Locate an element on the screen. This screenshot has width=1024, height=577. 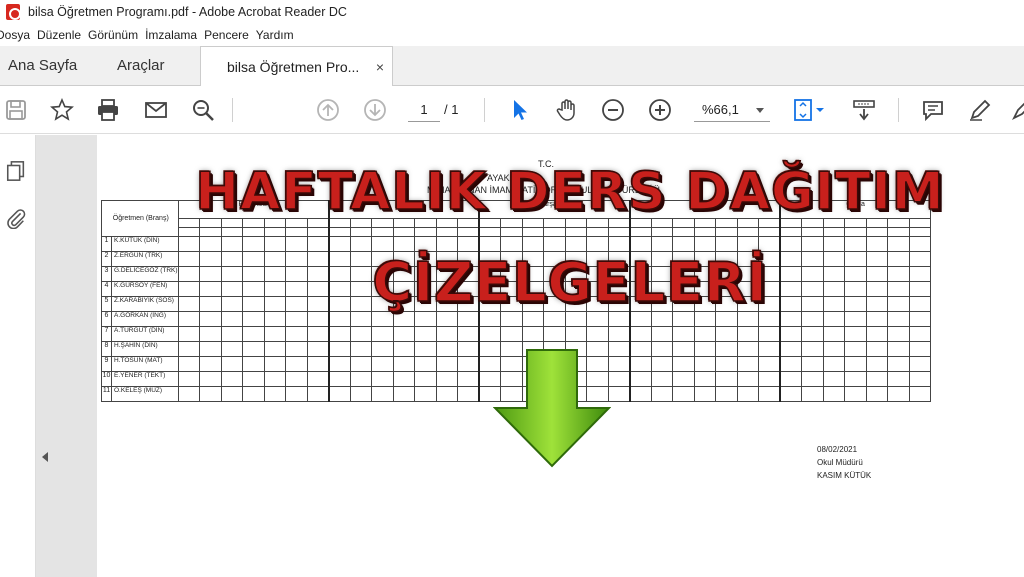
time-header-row is located at coordinates (517, 232).